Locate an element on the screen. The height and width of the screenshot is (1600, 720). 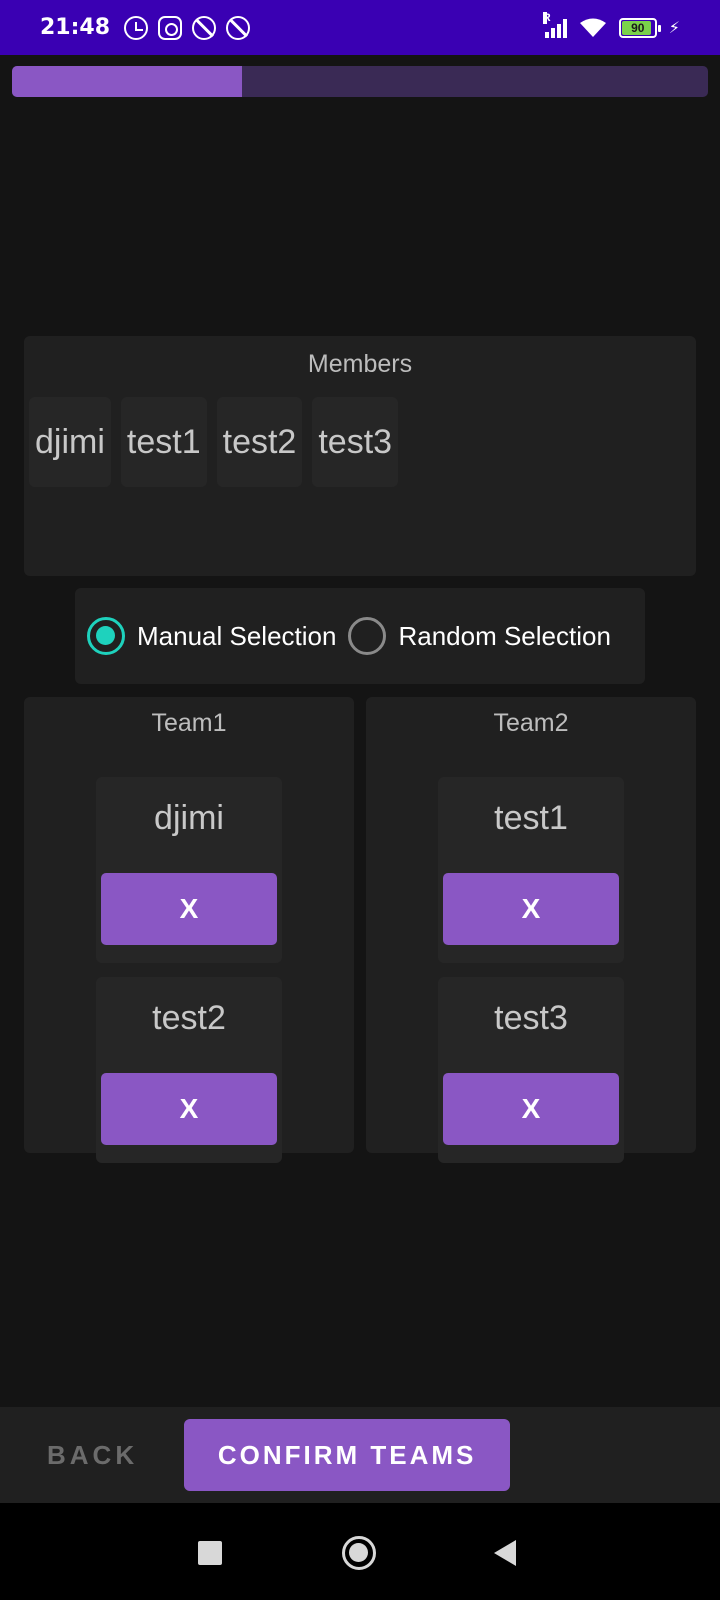
random-selection-radio: Random Selection is located at coordinates (479, 636).